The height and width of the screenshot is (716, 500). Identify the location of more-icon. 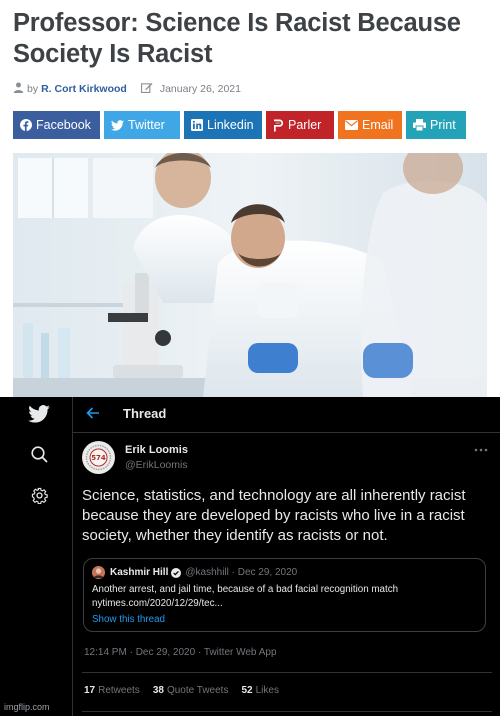
(481, 449).